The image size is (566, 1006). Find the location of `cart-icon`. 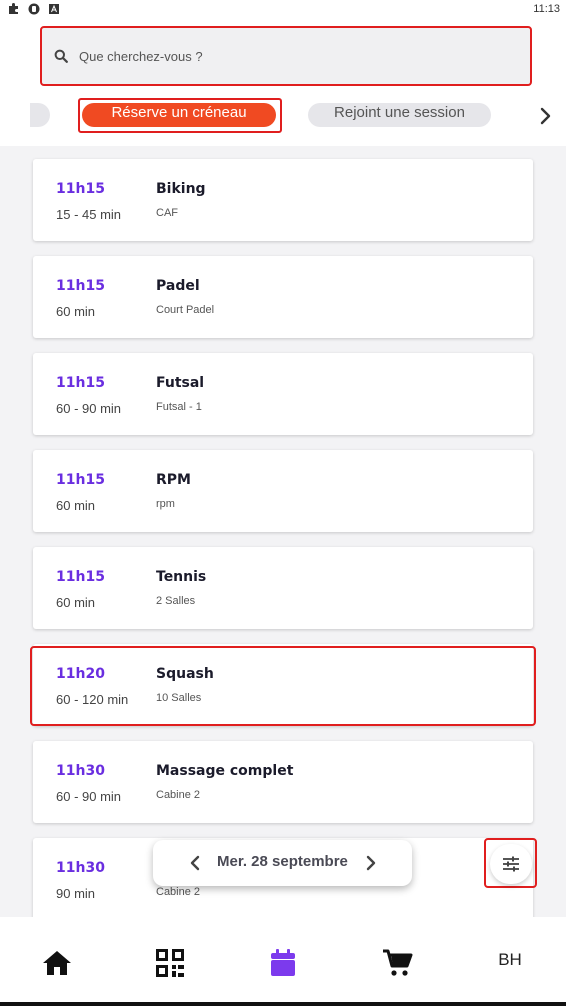

cart-icon is located at coordinates (398, 962).